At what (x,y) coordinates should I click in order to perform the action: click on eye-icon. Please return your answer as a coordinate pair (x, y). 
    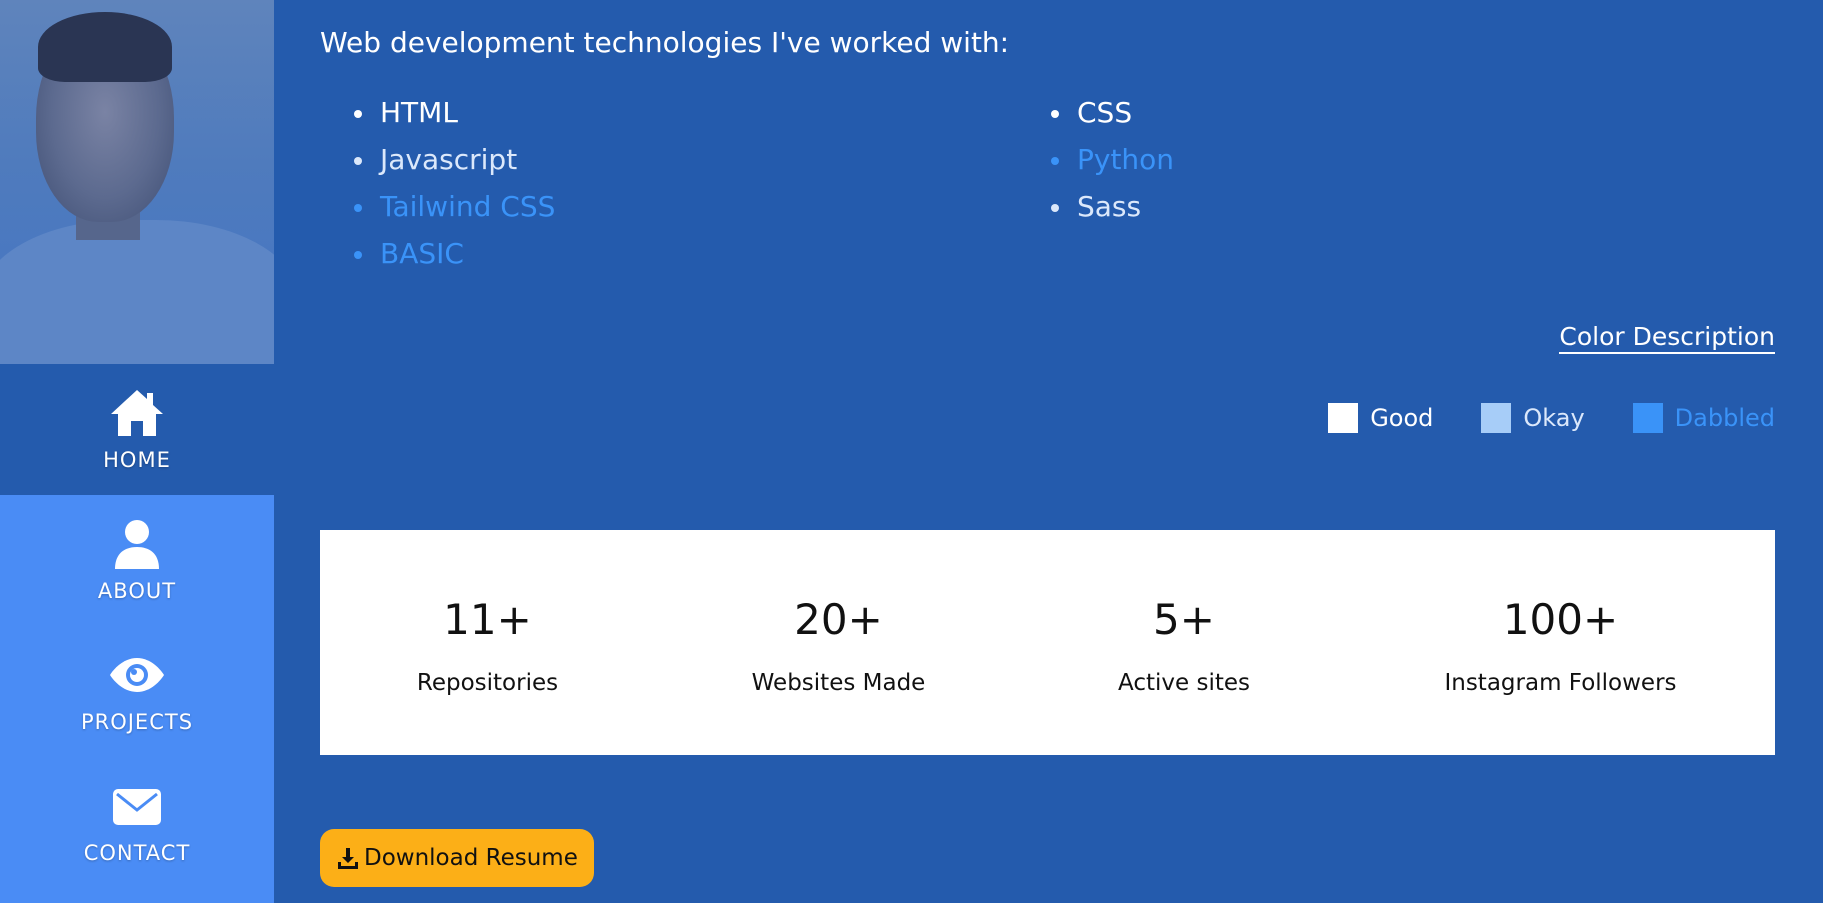
    Looking at the image, I should click on (137, 674).